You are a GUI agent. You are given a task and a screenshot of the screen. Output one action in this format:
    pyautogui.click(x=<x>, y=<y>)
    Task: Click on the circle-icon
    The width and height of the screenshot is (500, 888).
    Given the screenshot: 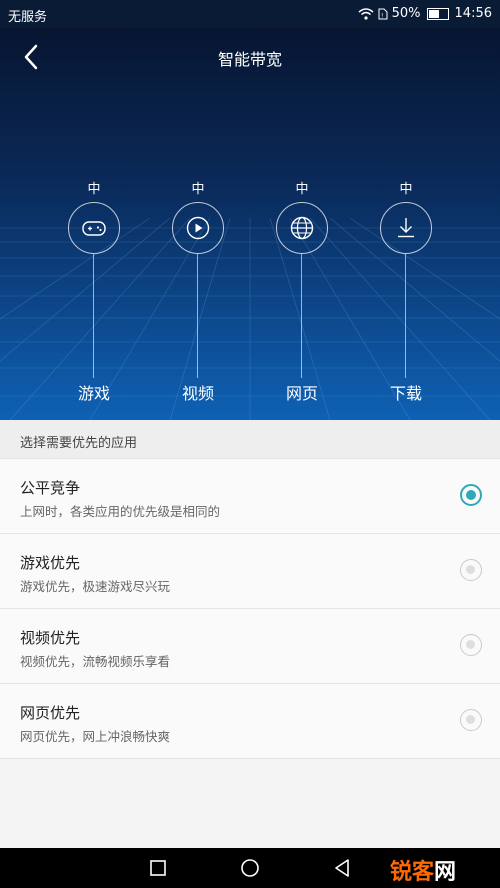 What is the action you would take?
    pyautogui.click(x=250, y=868)
    